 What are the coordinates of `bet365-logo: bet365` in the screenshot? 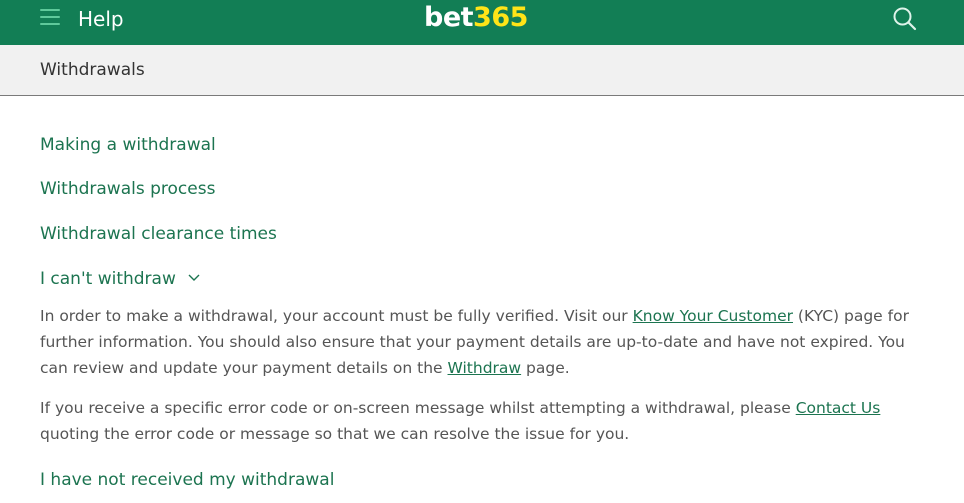 It's located at (476, 18).